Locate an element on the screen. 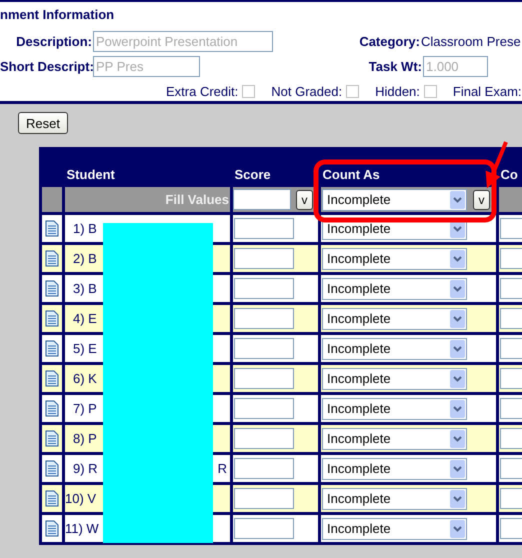  count-as-fill-dropdown: Incomplete is located at coordinates (394, 199).